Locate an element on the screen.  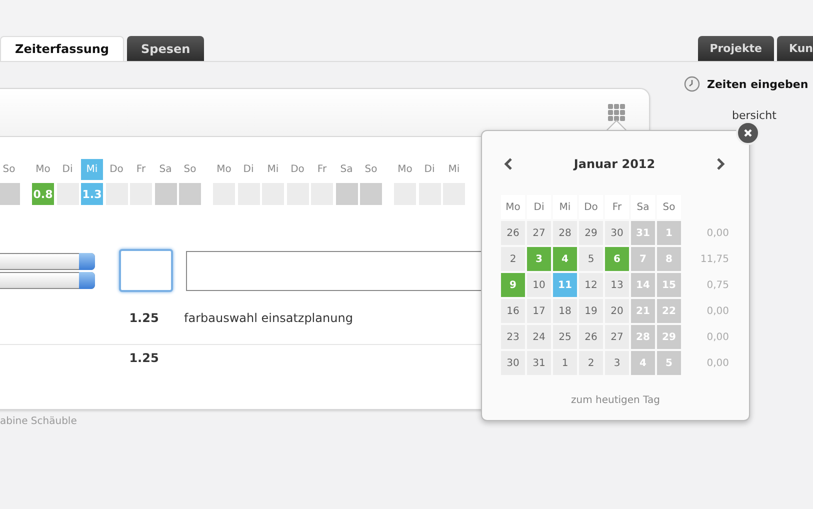
calendar-day: 5 is located at coordinates (591, 259).